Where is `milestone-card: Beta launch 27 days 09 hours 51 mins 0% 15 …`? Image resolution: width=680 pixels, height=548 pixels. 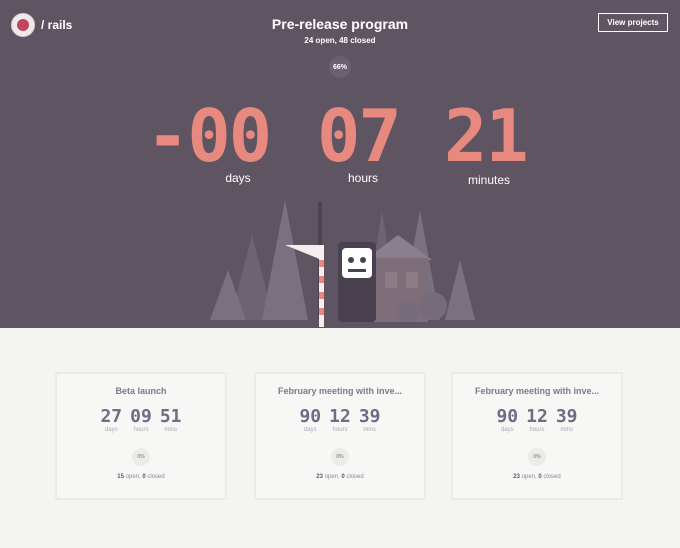
milestone-card: Beta launch 27 days 09 hours 51 mins 0% 15 … is located at coordinates (141, 436).